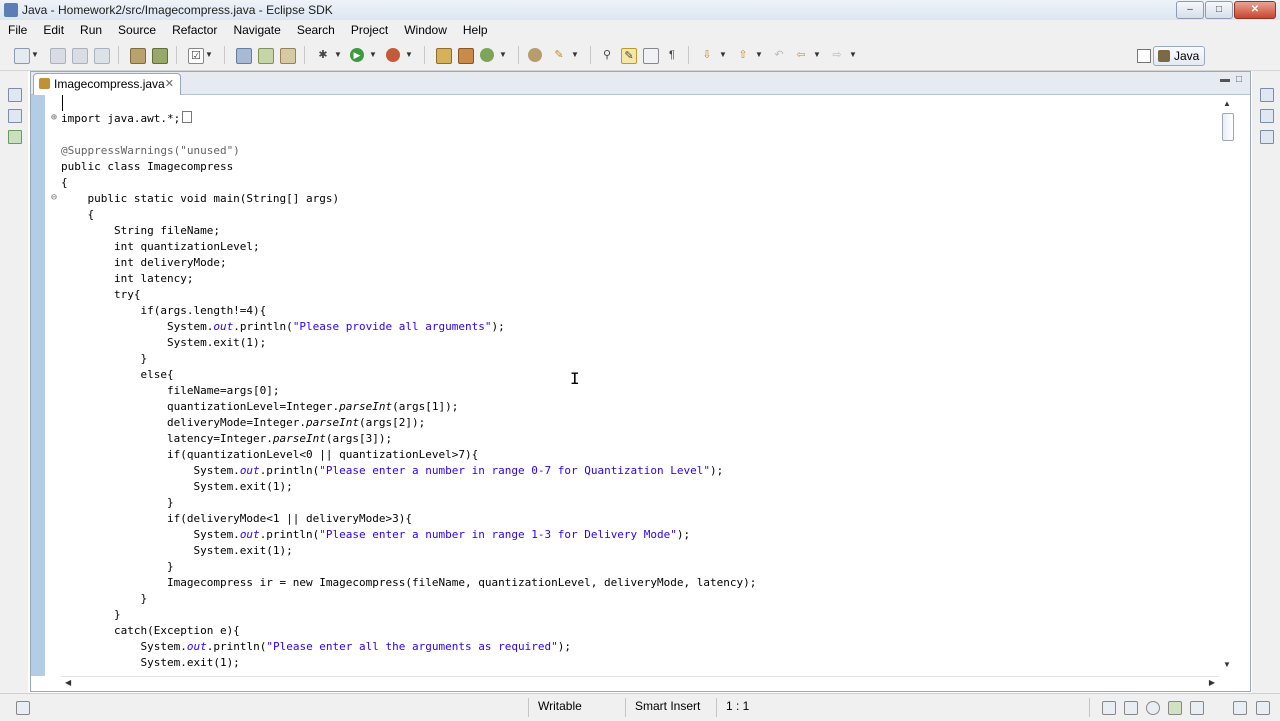 This screenshot has width=1280, height=721. I want to click on open-perspective-icon, so click(1144, 56).